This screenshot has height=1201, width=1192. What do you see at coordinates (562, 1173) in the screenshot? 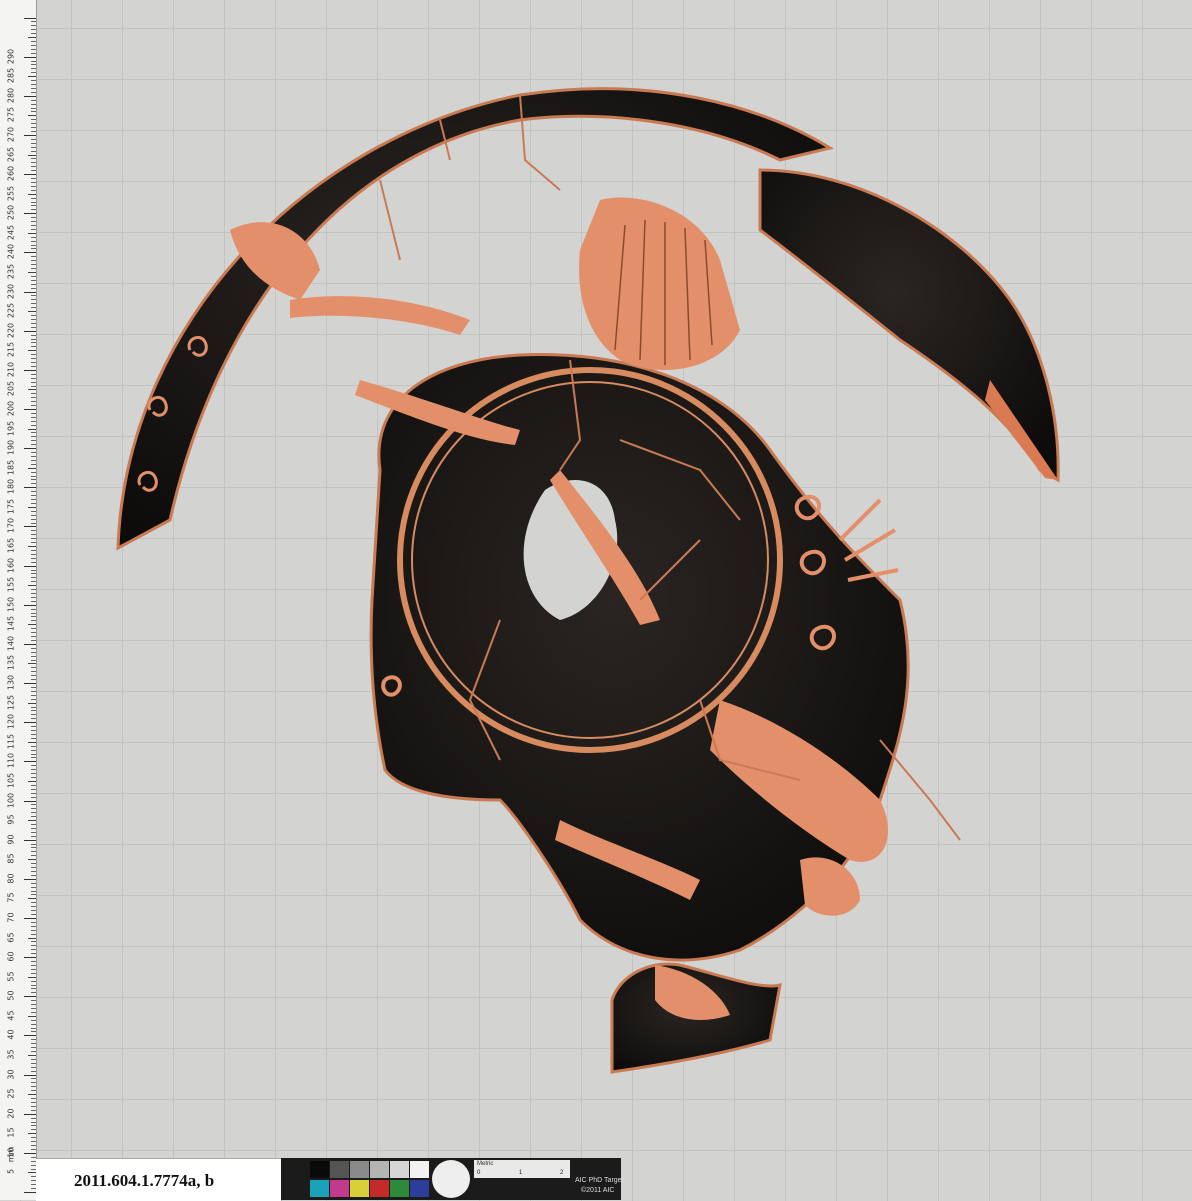
I see `metric-mark: 2` at bounding box center [562, 1173].